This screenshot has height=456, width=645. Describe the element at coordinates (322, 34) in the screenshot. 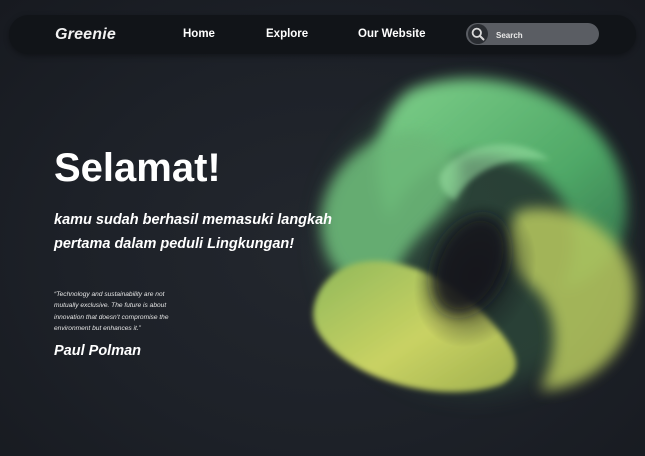

I see `top-navbar: Greenie Home Explore Our Website` at that location.